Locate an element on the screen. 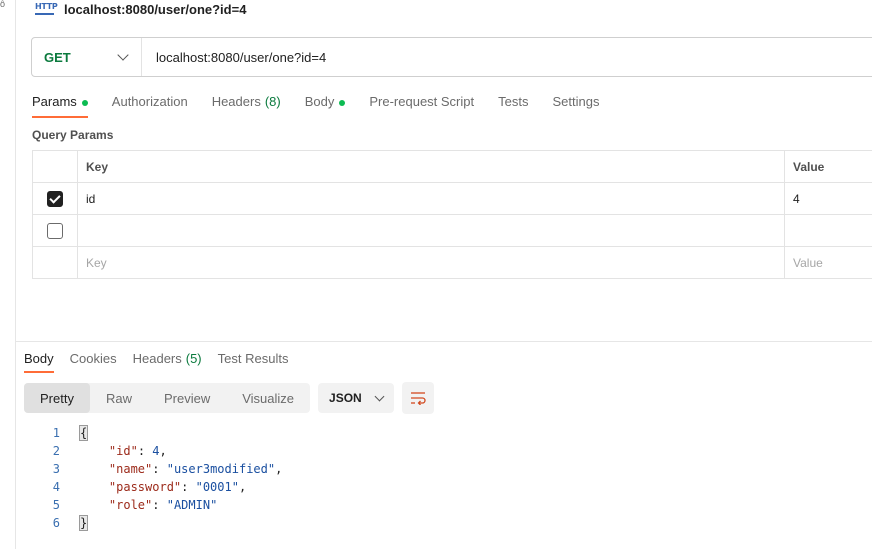 This screenshot has height=549, width=872. json-value: "user3modified" is located at coordinates (221, 469).